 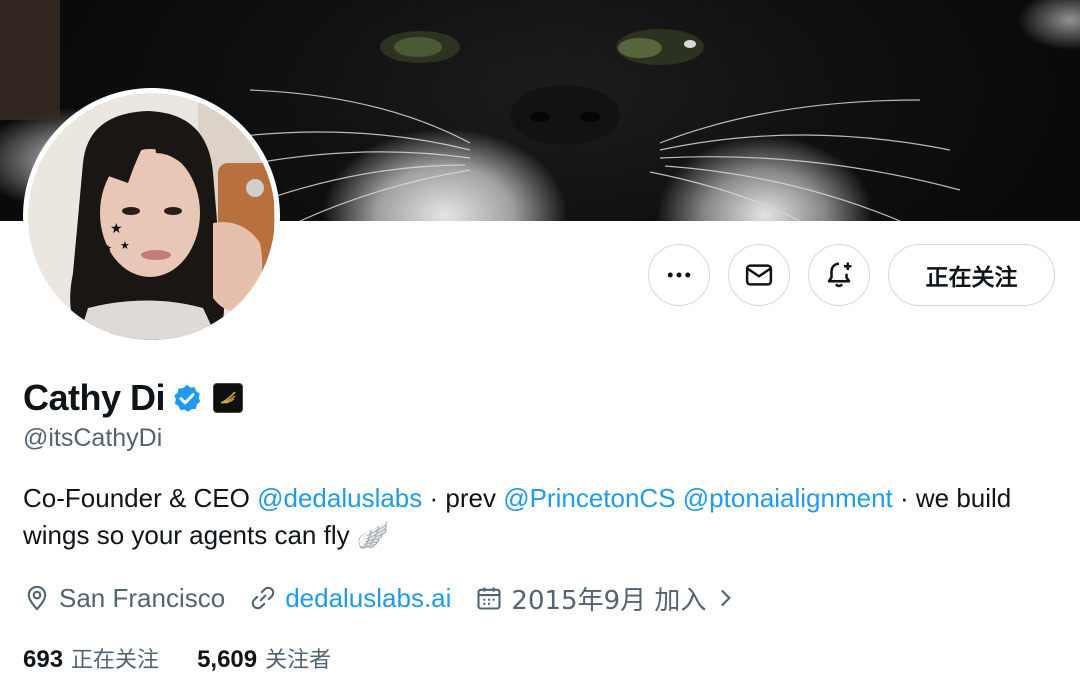 I want to click on more-button, so click(x=679, y=275).